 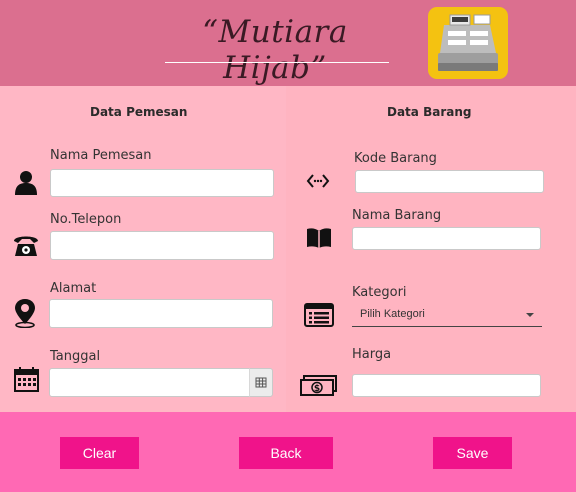 I want to click on no-telepon-label: No.Telepon, so click(x=86, y=219).